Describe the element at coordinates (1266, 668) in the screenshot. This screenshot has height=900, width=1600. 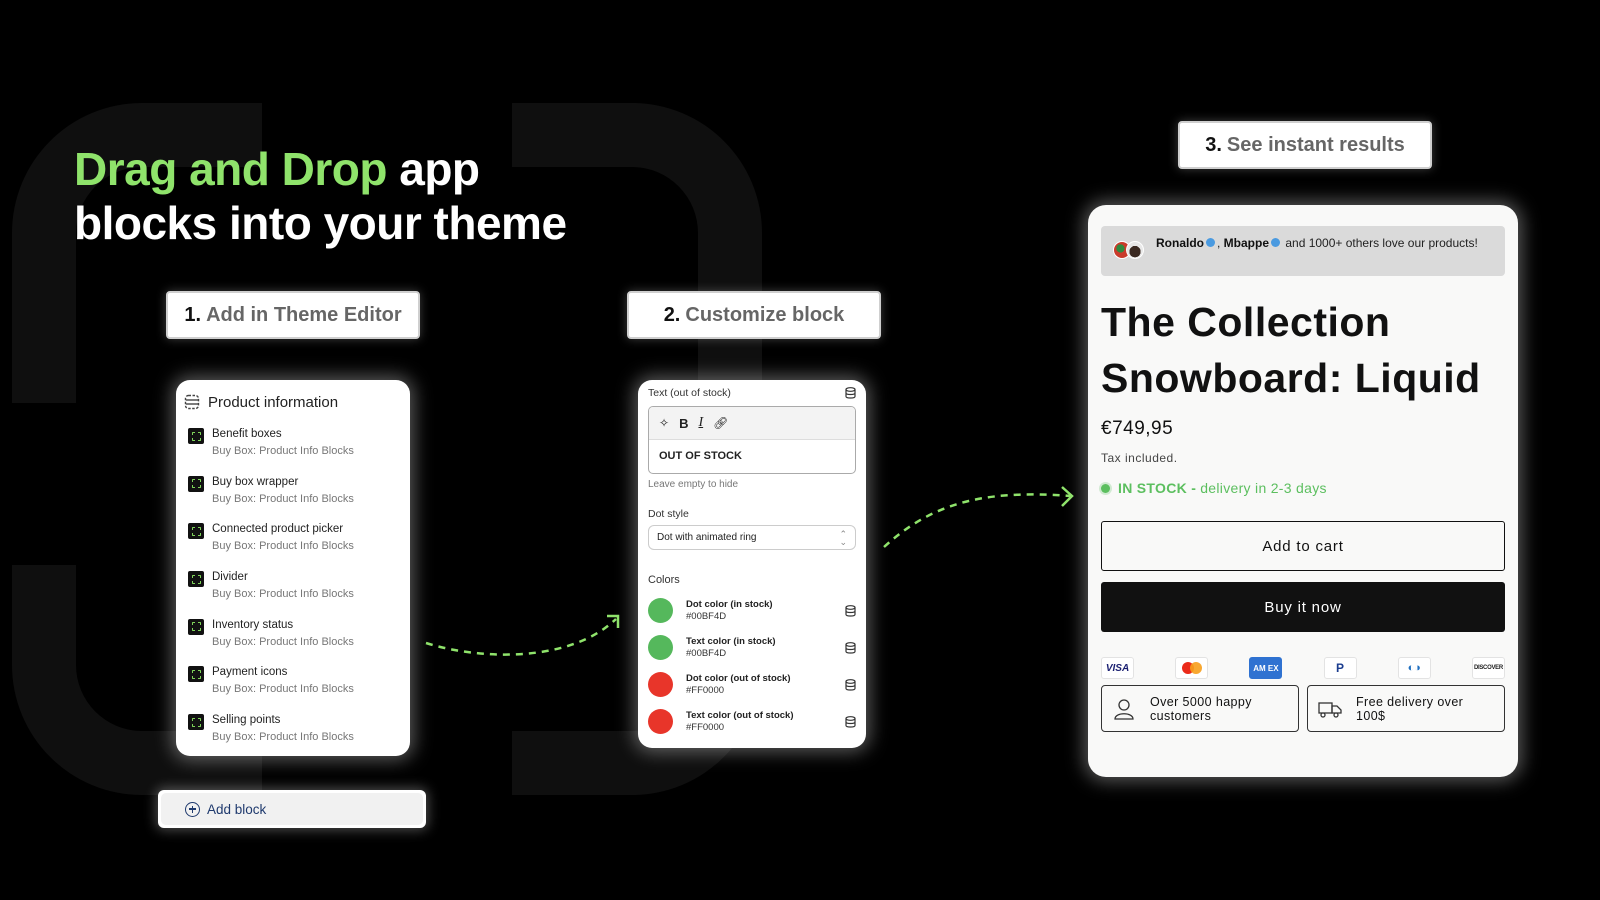
I see `amex-icon: AM EX` at that location.